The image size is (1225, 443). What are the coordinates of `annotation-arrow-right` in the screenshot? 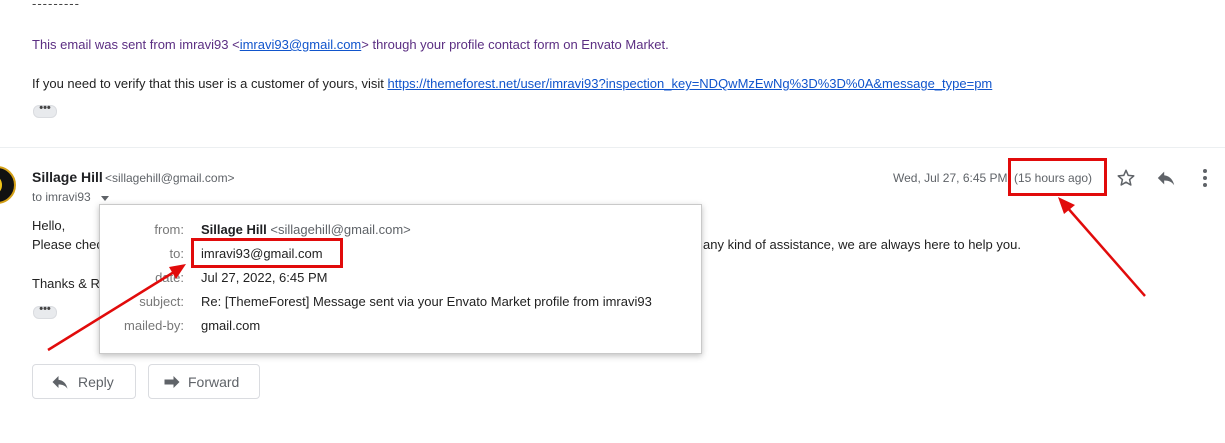 It's located at (1102, 247).